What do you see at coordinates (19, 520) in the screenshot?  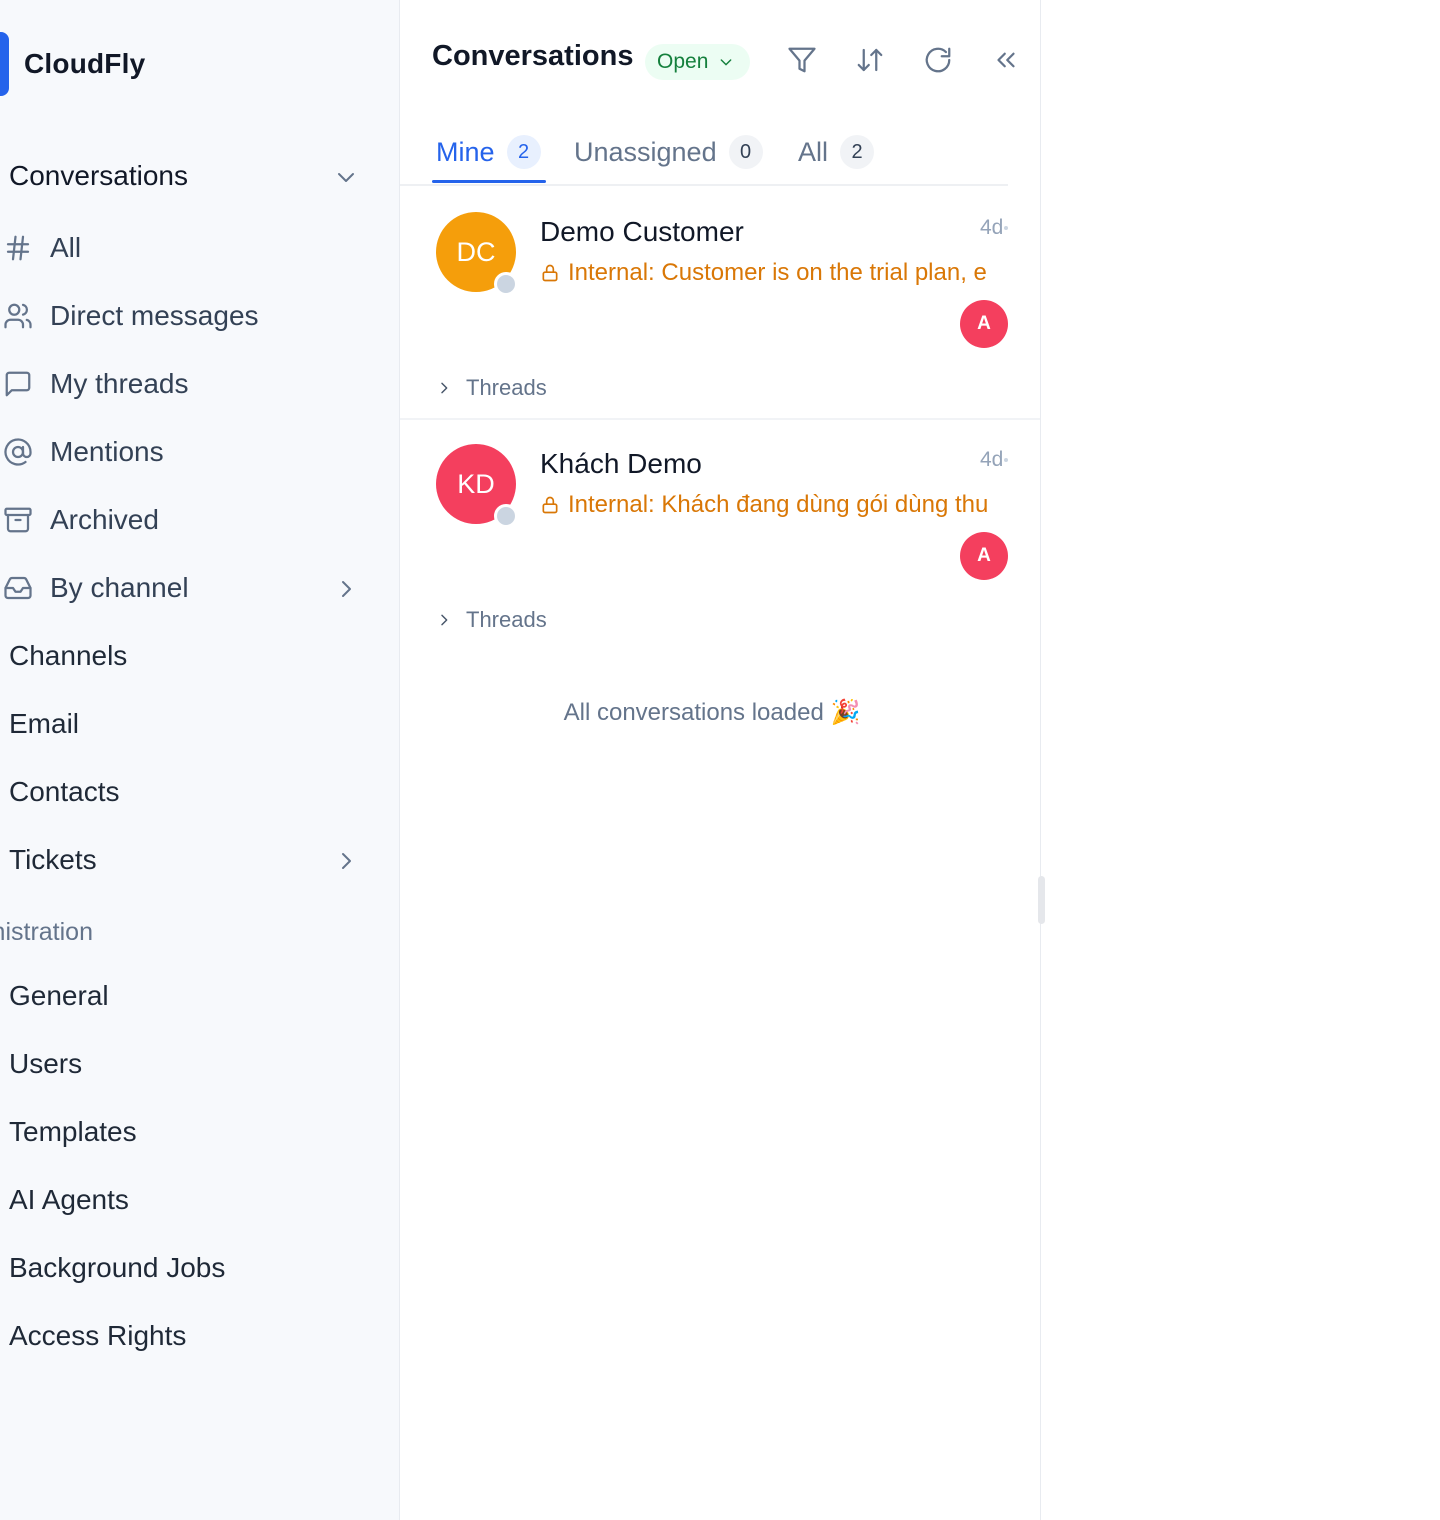 I see `archive-icon` at bounding box center [19, 520].